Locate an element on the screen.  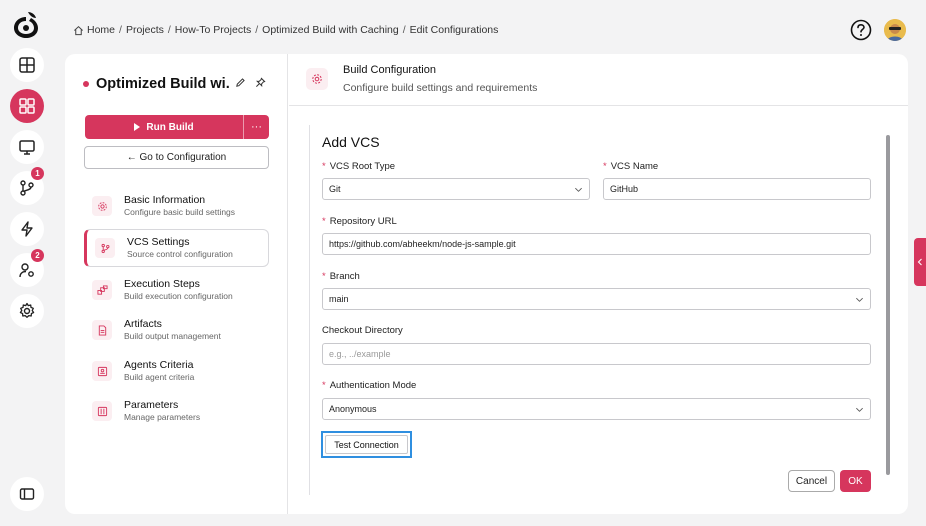
nav-sublabel: Build execution configuration is located at coordinates (178, 296).